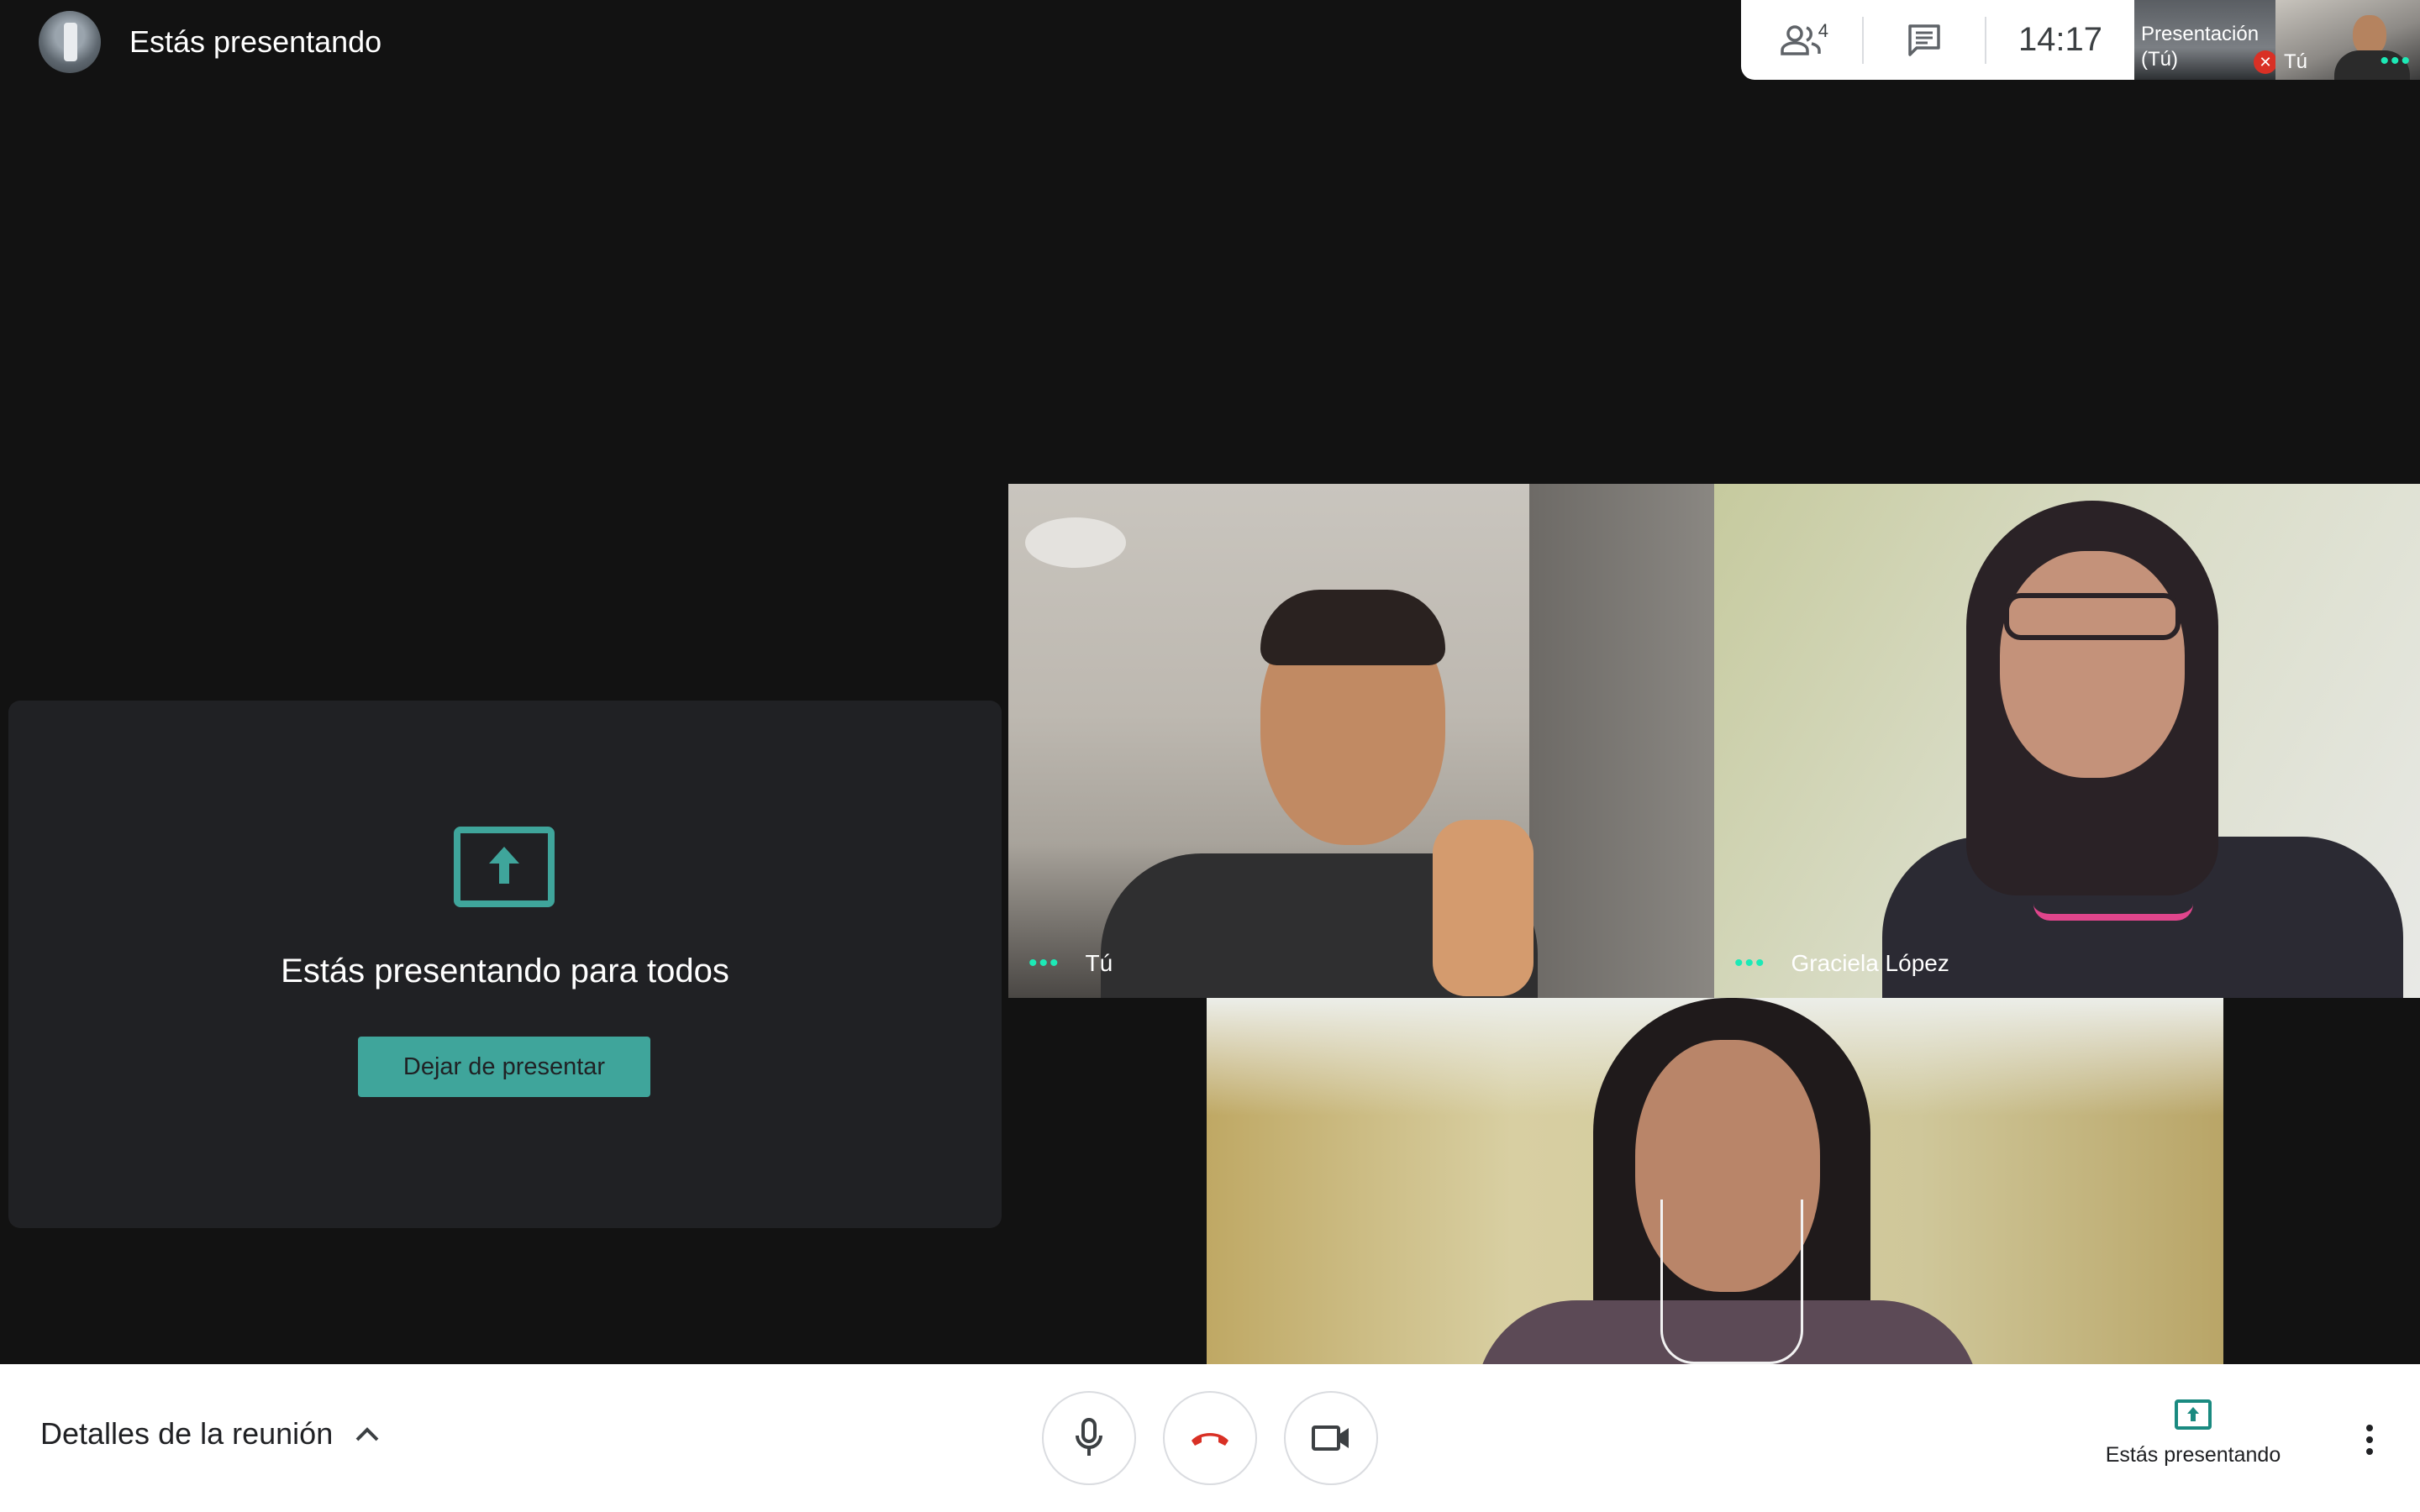  What do you see at coordinates (70, 42) in the screenshot?
I see `avatar` at bounding box center [70, 42].